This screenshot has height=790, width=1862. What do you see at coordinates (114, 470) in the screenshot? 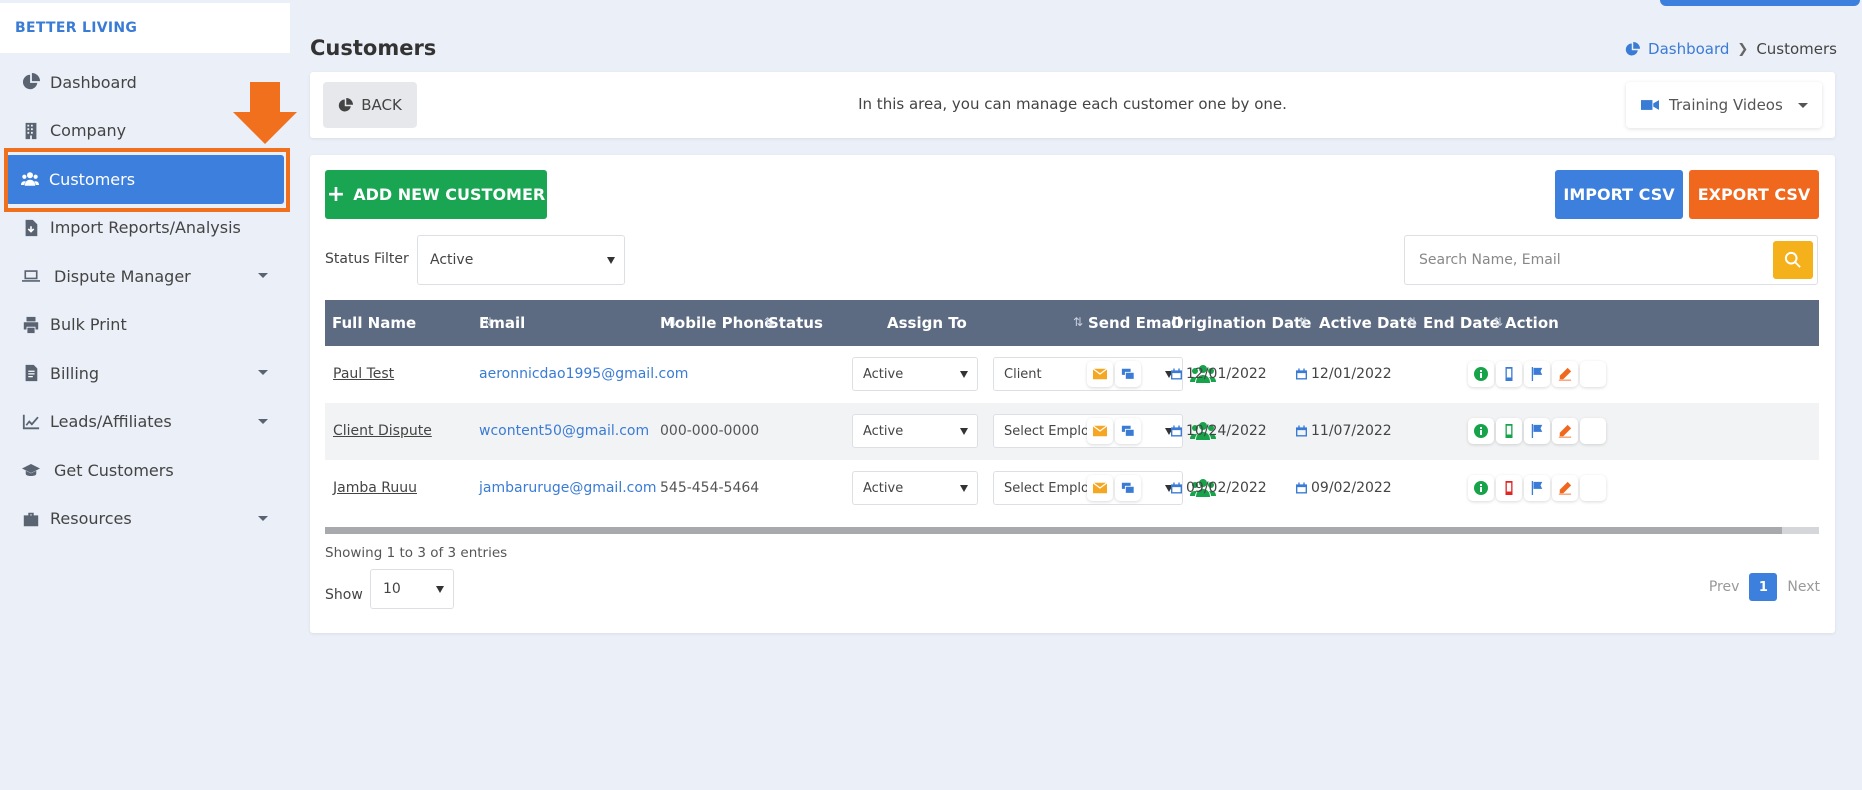
I see `sidebar-item-label: Get Customers` at bounding box center [114, 470].